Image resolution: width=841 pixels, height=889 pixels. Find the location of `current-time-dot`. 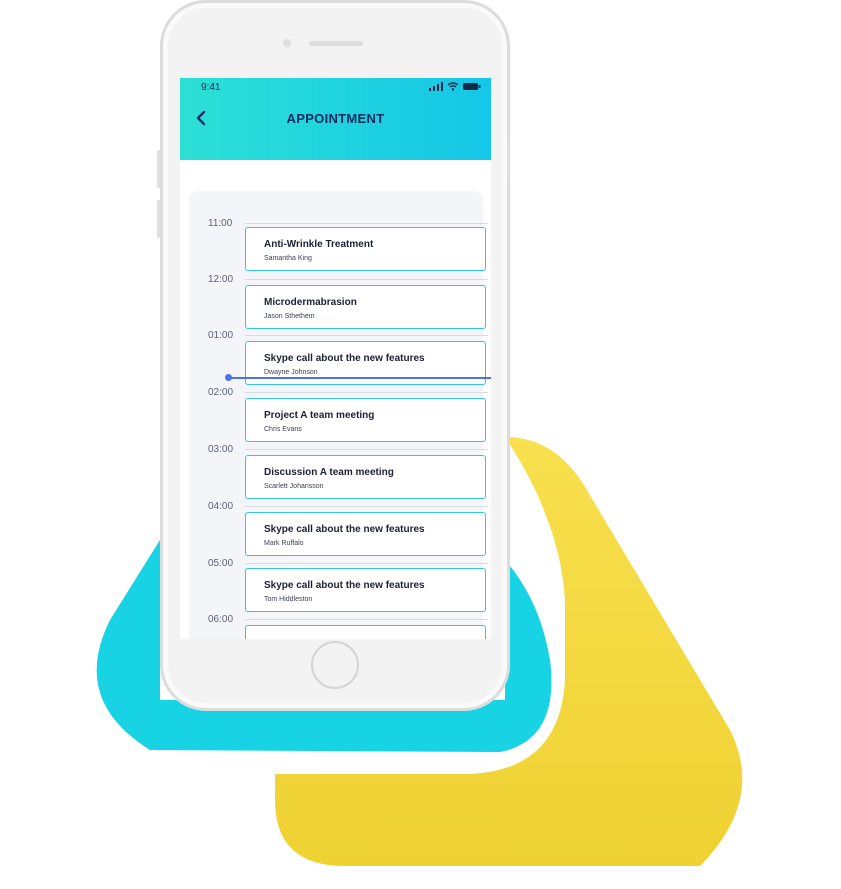

current-time-dot is located at coordinates (228, 377).